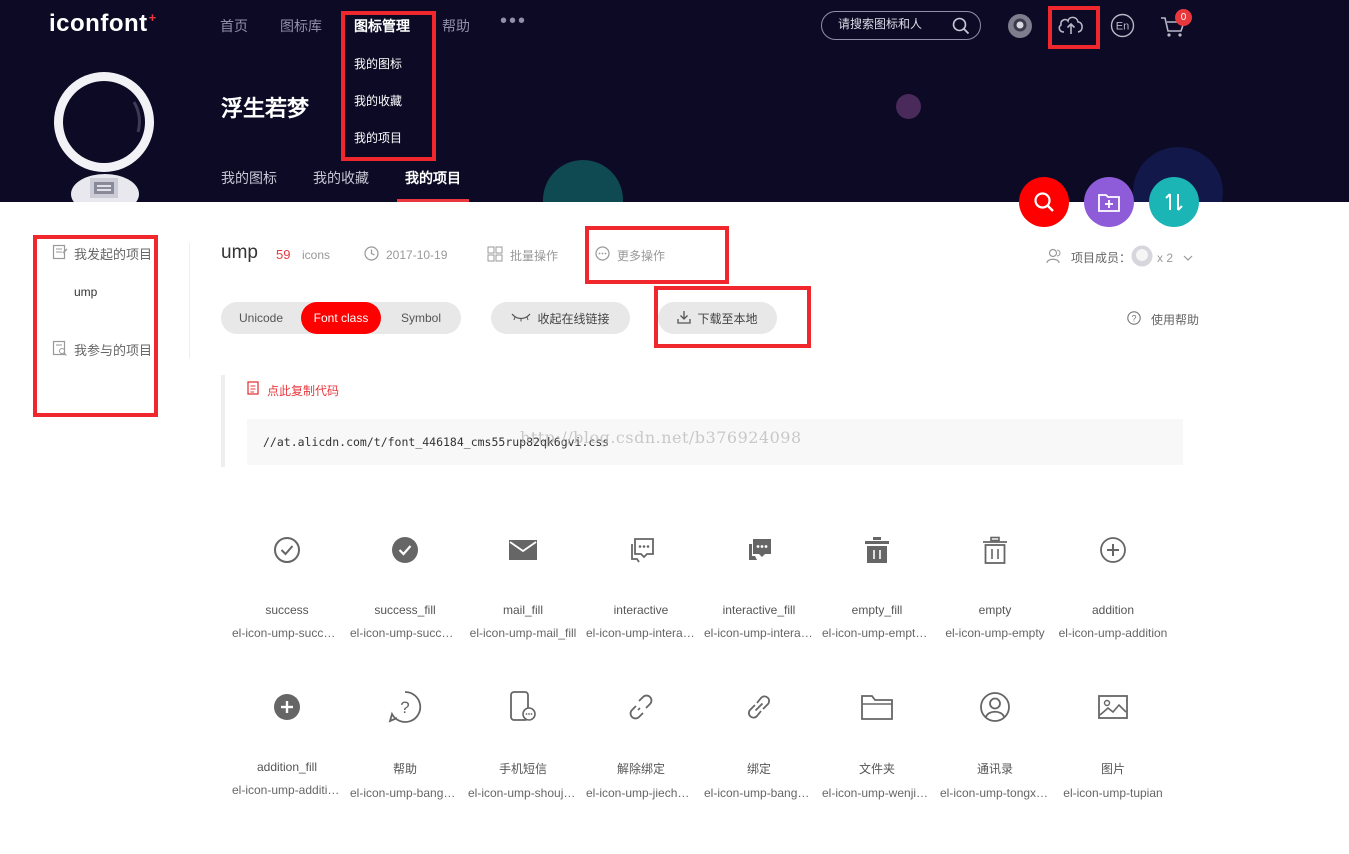 Image resolution: width=1349 pixels, height=854 pixels. What do you see at coordinates (287, 742) in the screenshot?
I see `icon-card: addition_fill el-icon-ump-addition_fill` at bounding box center [287, 742].